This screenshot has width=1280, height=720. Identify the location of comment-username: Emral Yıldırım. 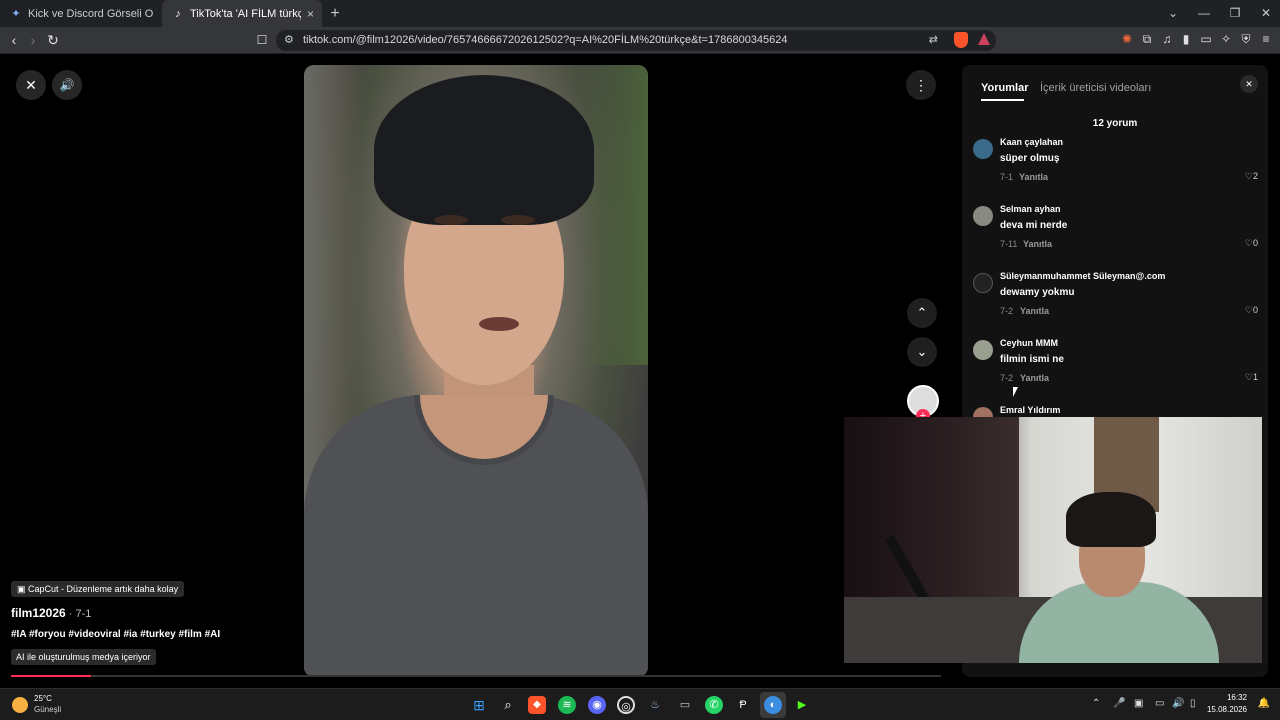
(1030, 410).